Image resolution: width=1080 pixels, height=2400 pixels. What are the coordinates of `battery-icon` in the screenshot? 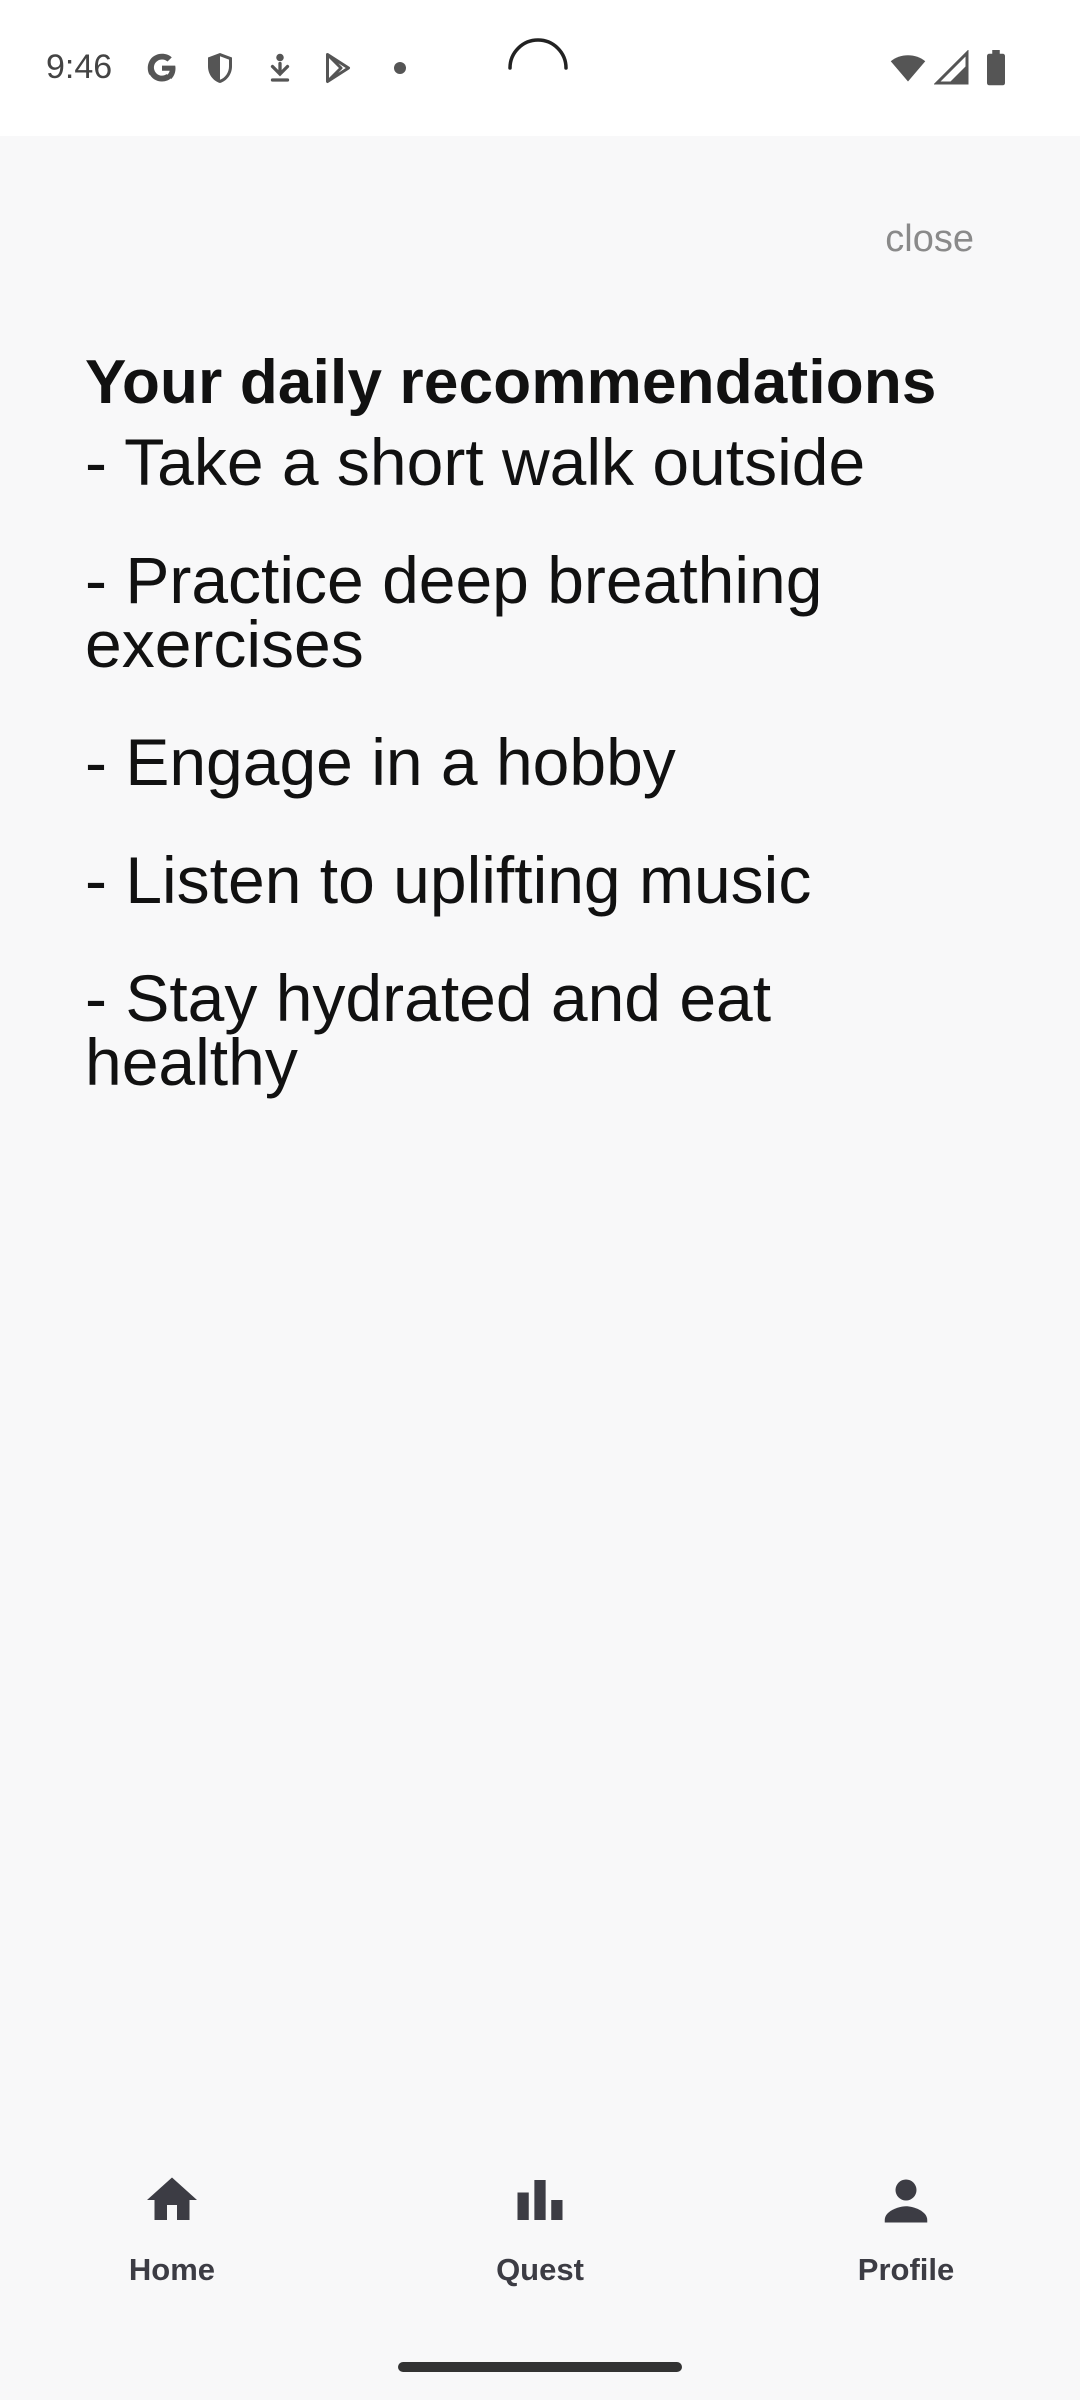 It's located at (996, 68).